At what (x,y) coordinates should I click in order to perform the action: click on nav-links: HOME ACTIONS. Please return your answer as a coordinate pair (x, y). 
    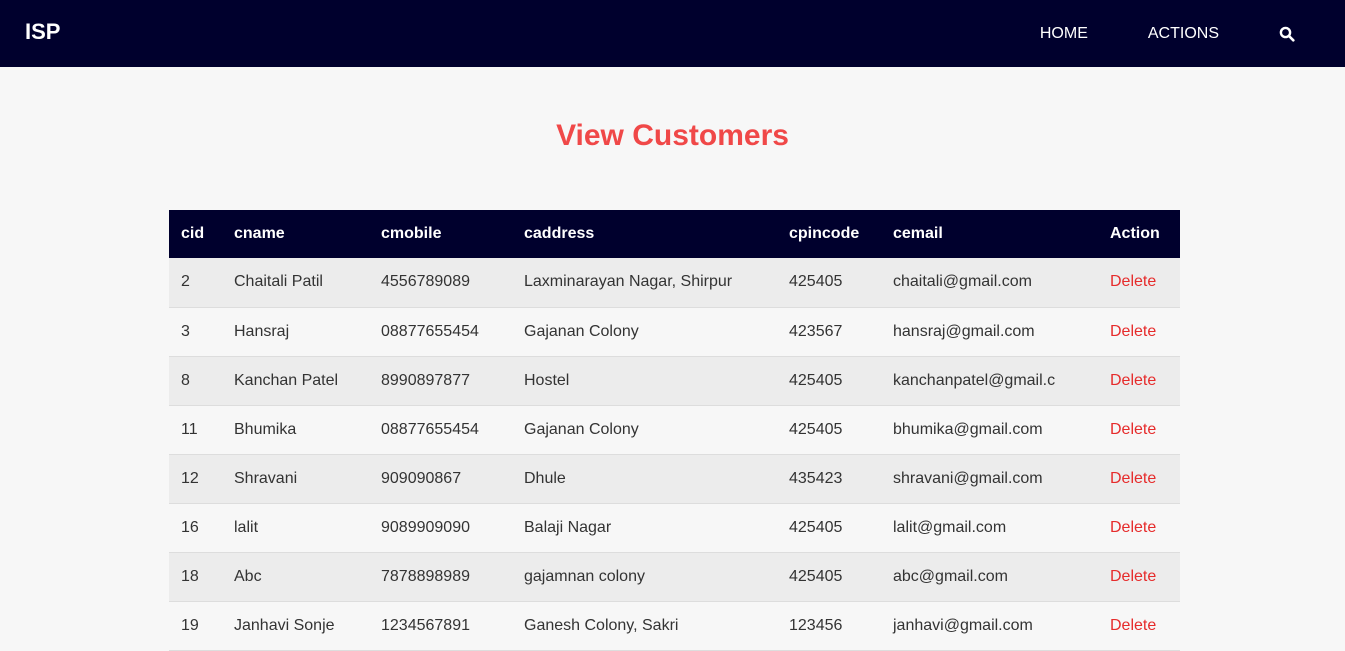
    Looking at the image, I should click on (1192, 33).